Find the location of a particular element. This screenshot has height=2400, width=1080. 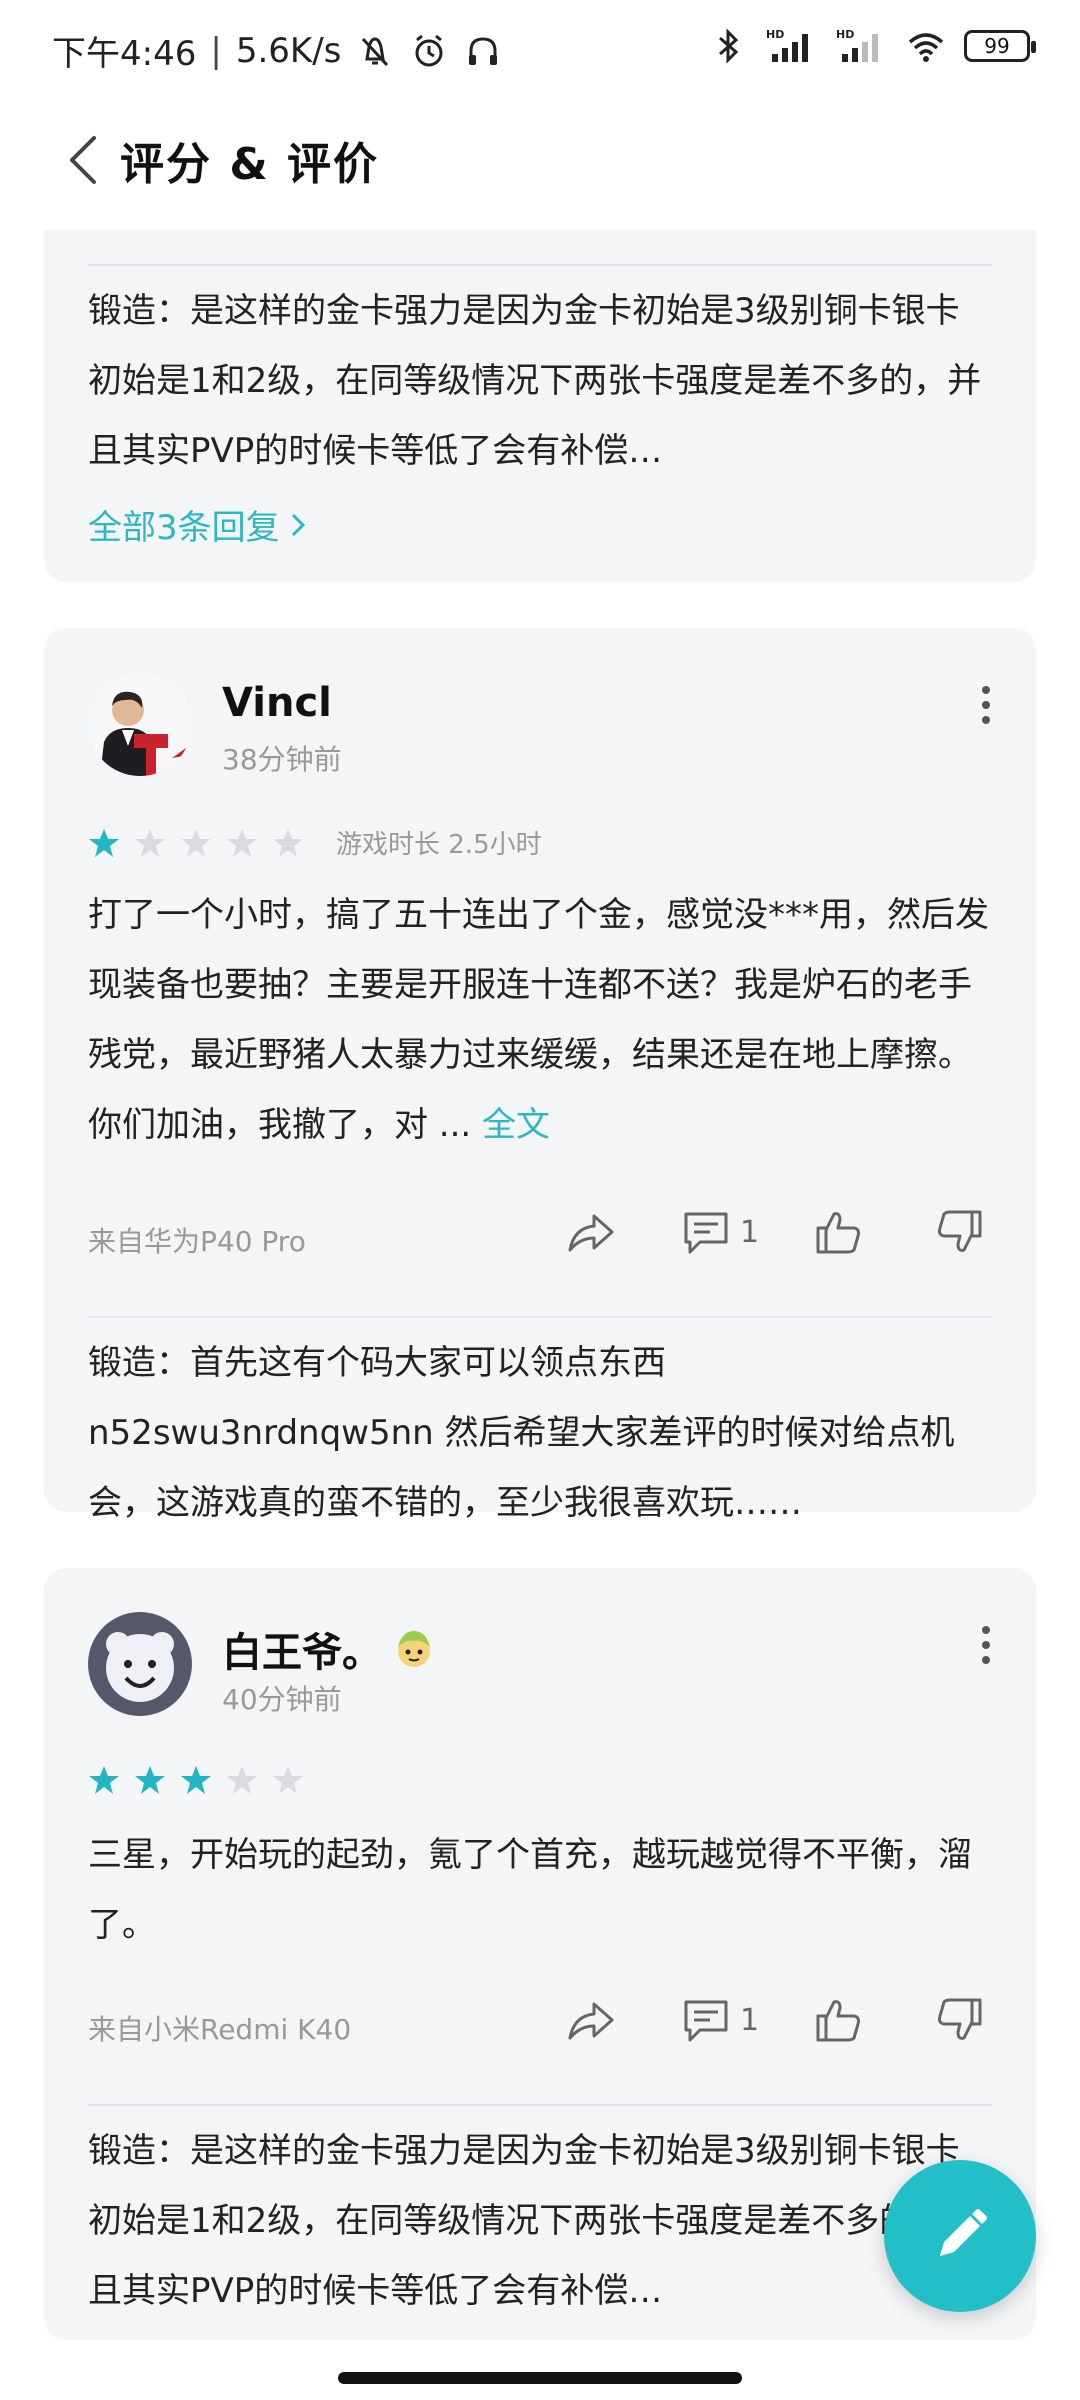

bluetooth-icon is located at coordinates (729, 46).